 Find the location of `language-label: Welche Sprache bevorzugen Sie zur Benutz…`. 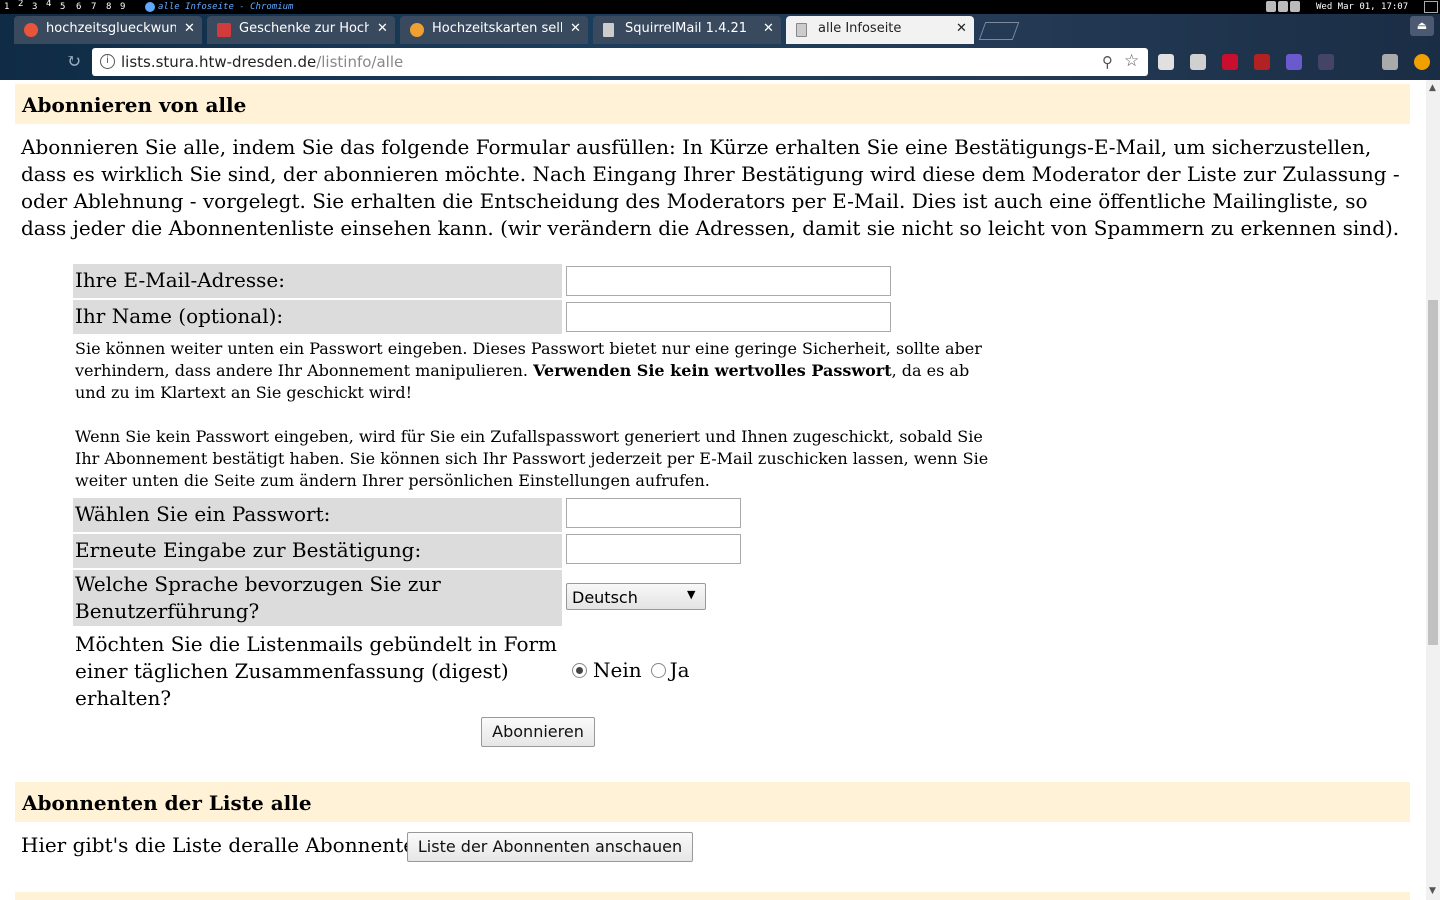

language-label: Welche Sprache bevorzugen Sie zur Benutz… is located at coordinates (317, 598).